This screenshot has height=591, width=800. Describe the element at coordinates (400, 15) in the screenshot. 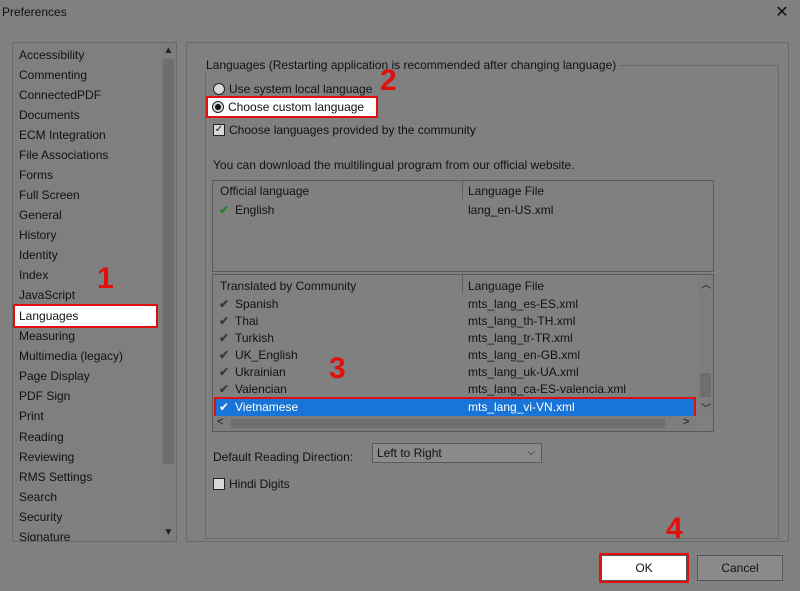

I see `title-bar: Preferences ✕` at that location.